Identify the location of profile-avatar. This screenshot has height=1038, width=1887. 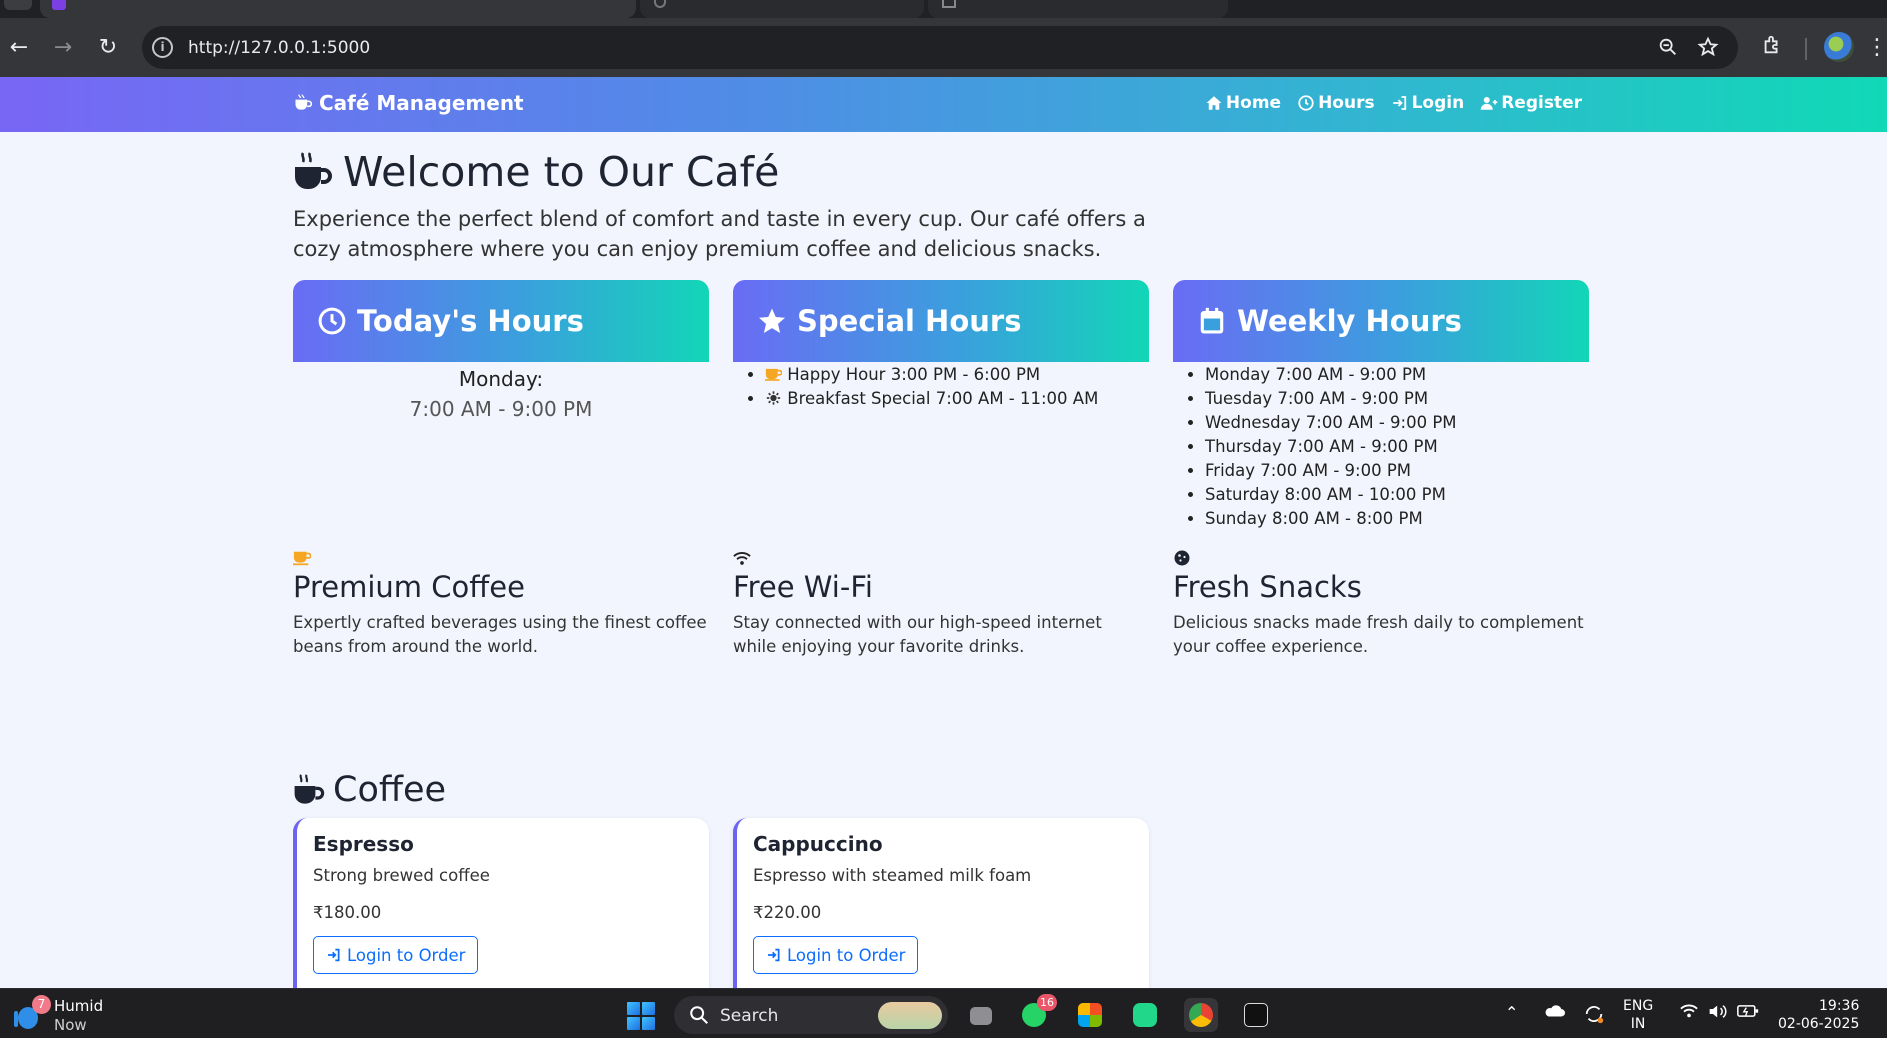
(1839, 47).